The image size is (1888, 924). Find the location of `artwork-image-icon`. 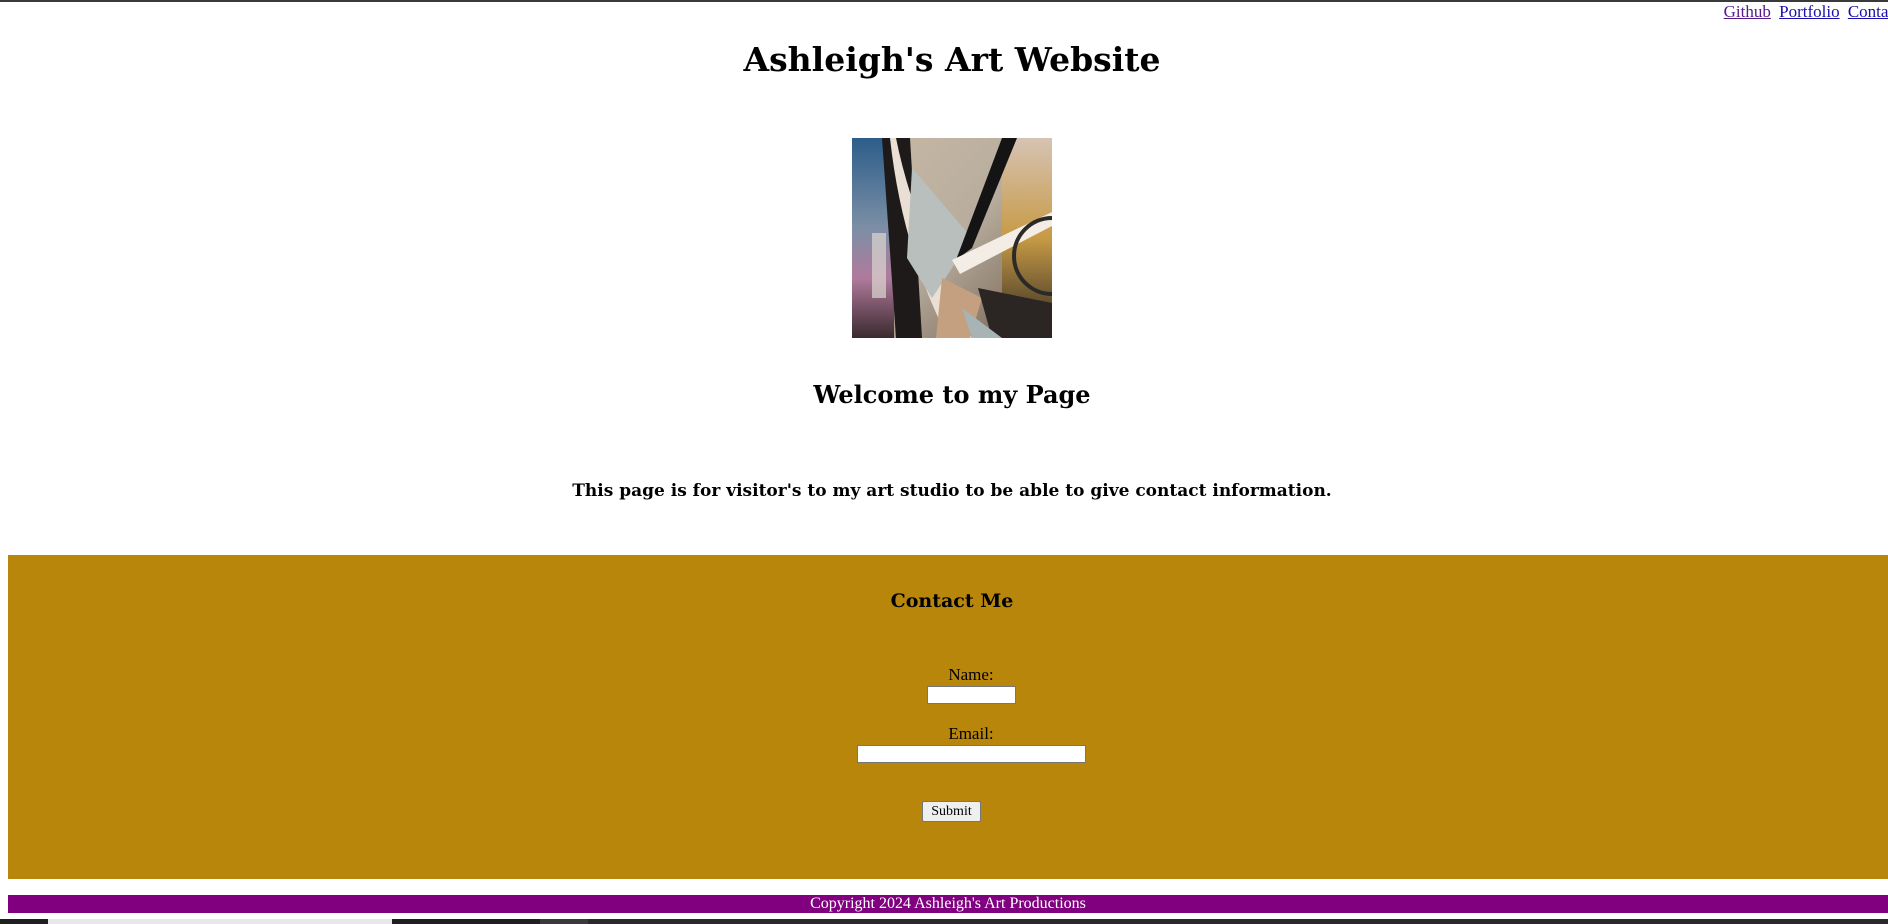

artwork-image-icon is located at coordinates (952, 238).